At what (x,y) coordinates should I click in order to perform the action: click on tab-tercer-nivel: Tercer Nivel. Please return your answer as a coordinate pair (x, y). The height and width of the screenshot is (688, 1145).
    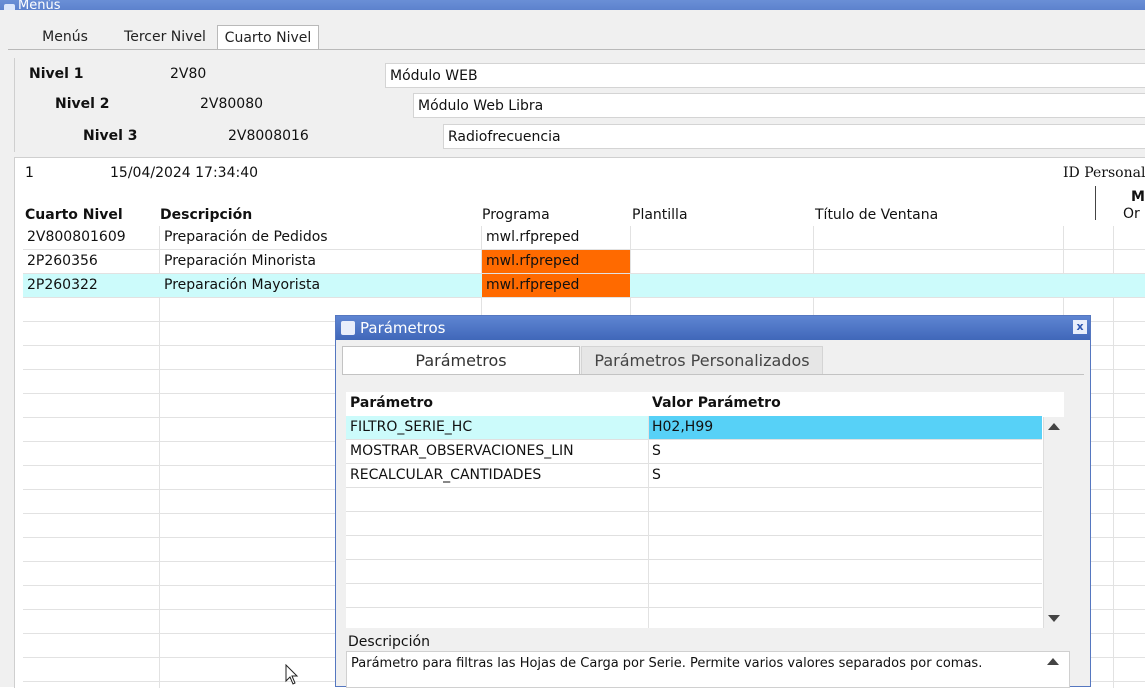
    Looking at the image, I should click on (165, 37).